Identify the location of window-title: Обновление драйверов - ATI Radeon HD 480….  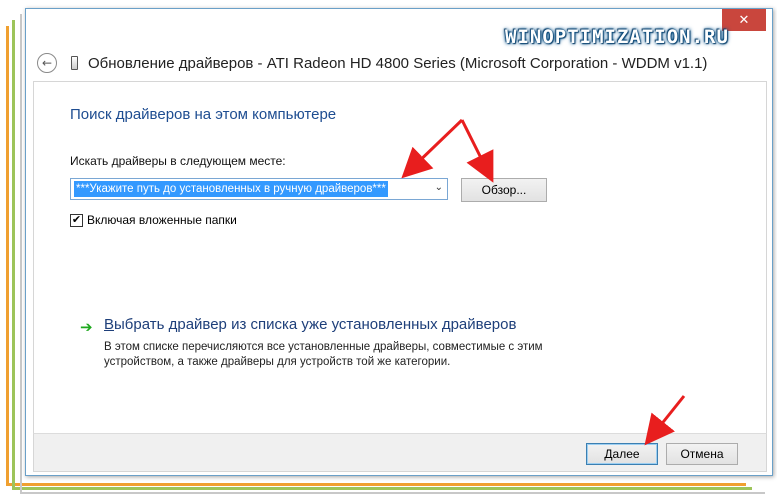
(398, 63).